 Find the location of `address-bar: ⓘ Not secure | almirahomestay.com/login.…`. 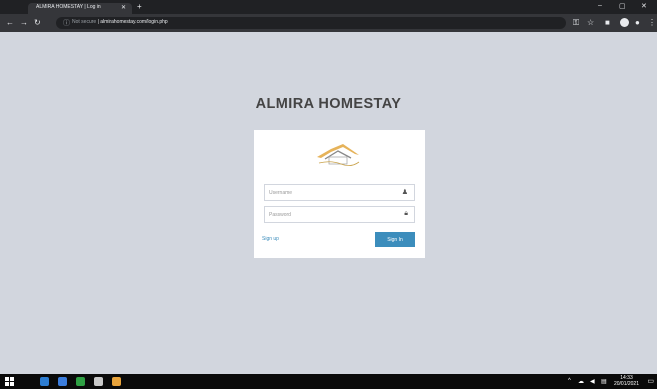

address-bar: ⓘ Not secure | almirahomestay.com/login.… is located at coordinates (311, 23).